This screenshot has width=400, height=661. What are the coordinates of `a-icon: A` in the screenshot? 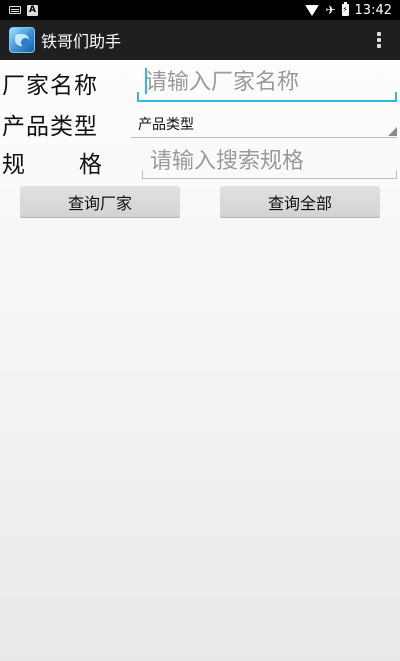 It's located at (32, 10).